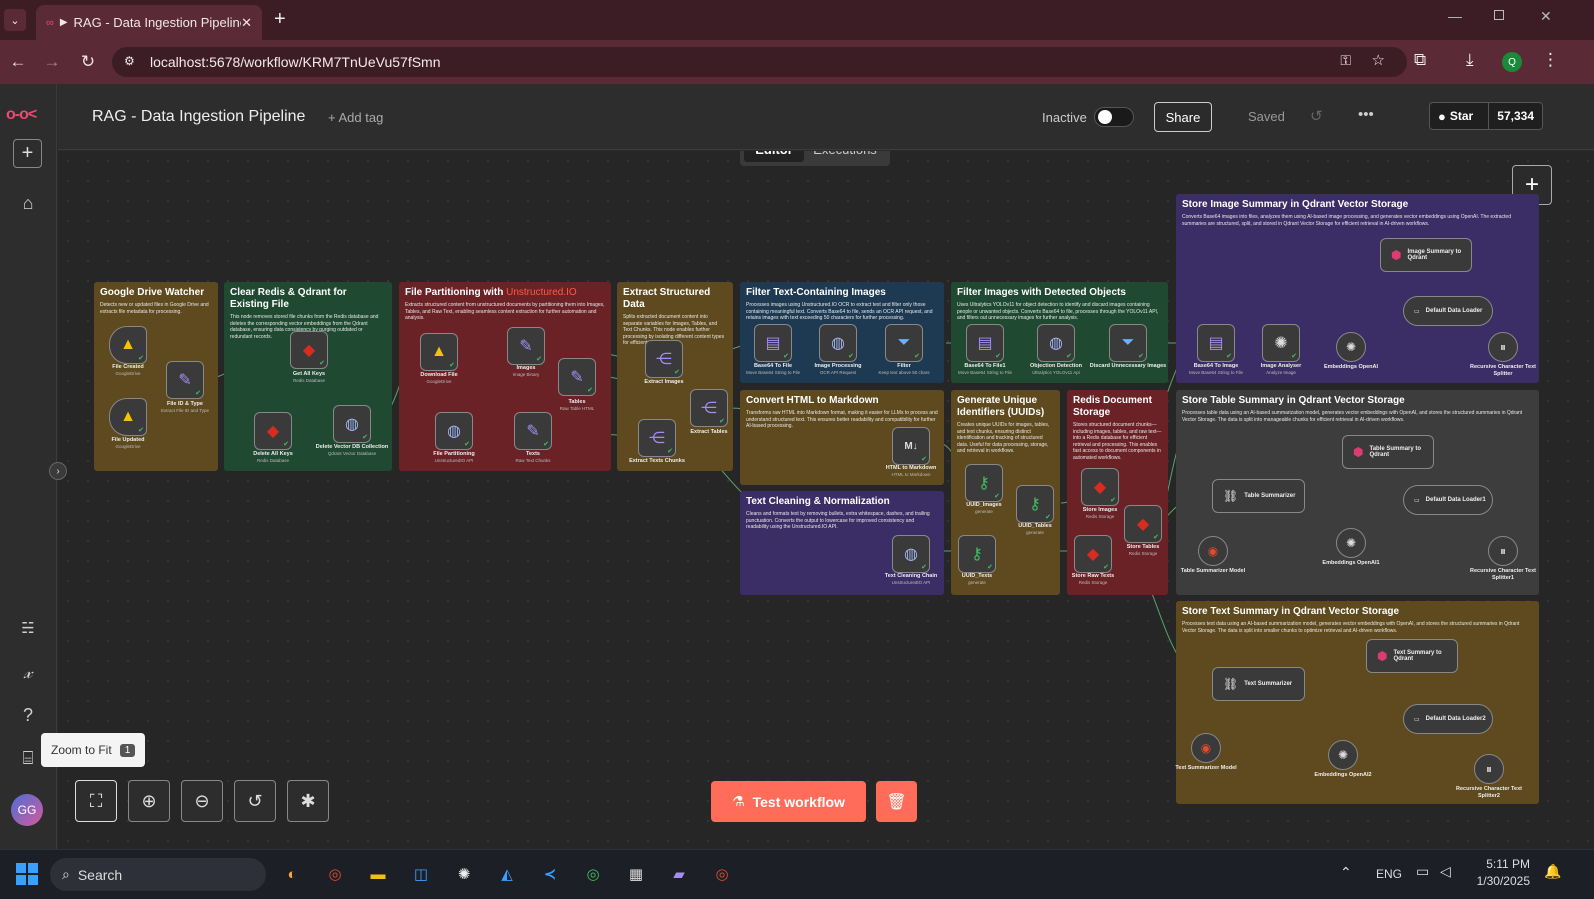 This screenshot has width=1594, height=899. Describe the element at coordinates (129, 61) in the screenshot. I see `site-info-icon: ⚙` at that location.